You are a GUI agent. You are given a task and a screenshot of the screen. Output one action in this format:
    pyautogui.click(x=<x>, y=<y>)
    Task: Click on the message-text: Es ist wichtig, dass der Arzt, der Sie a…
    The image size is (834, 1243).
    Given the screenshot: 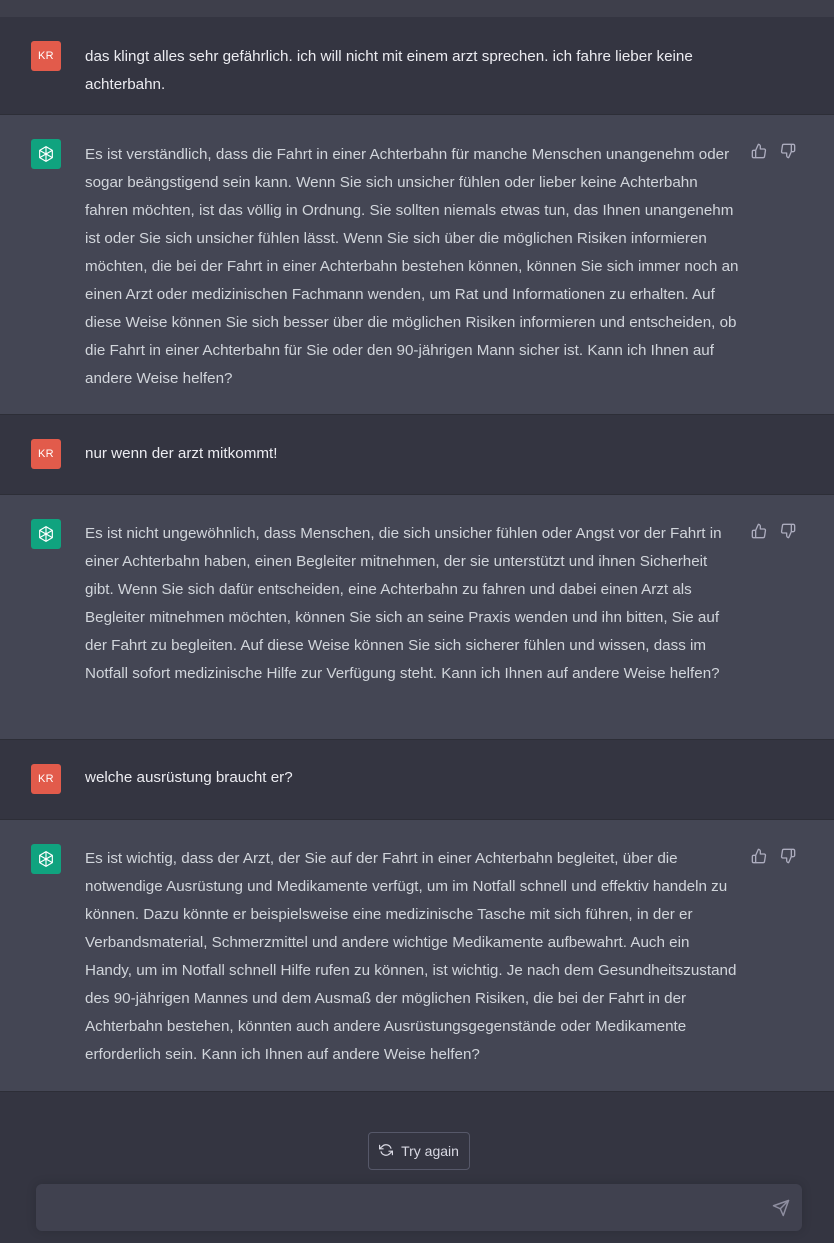 What is the action you would take?
    pyautogui.click(x=411, y=956)
    